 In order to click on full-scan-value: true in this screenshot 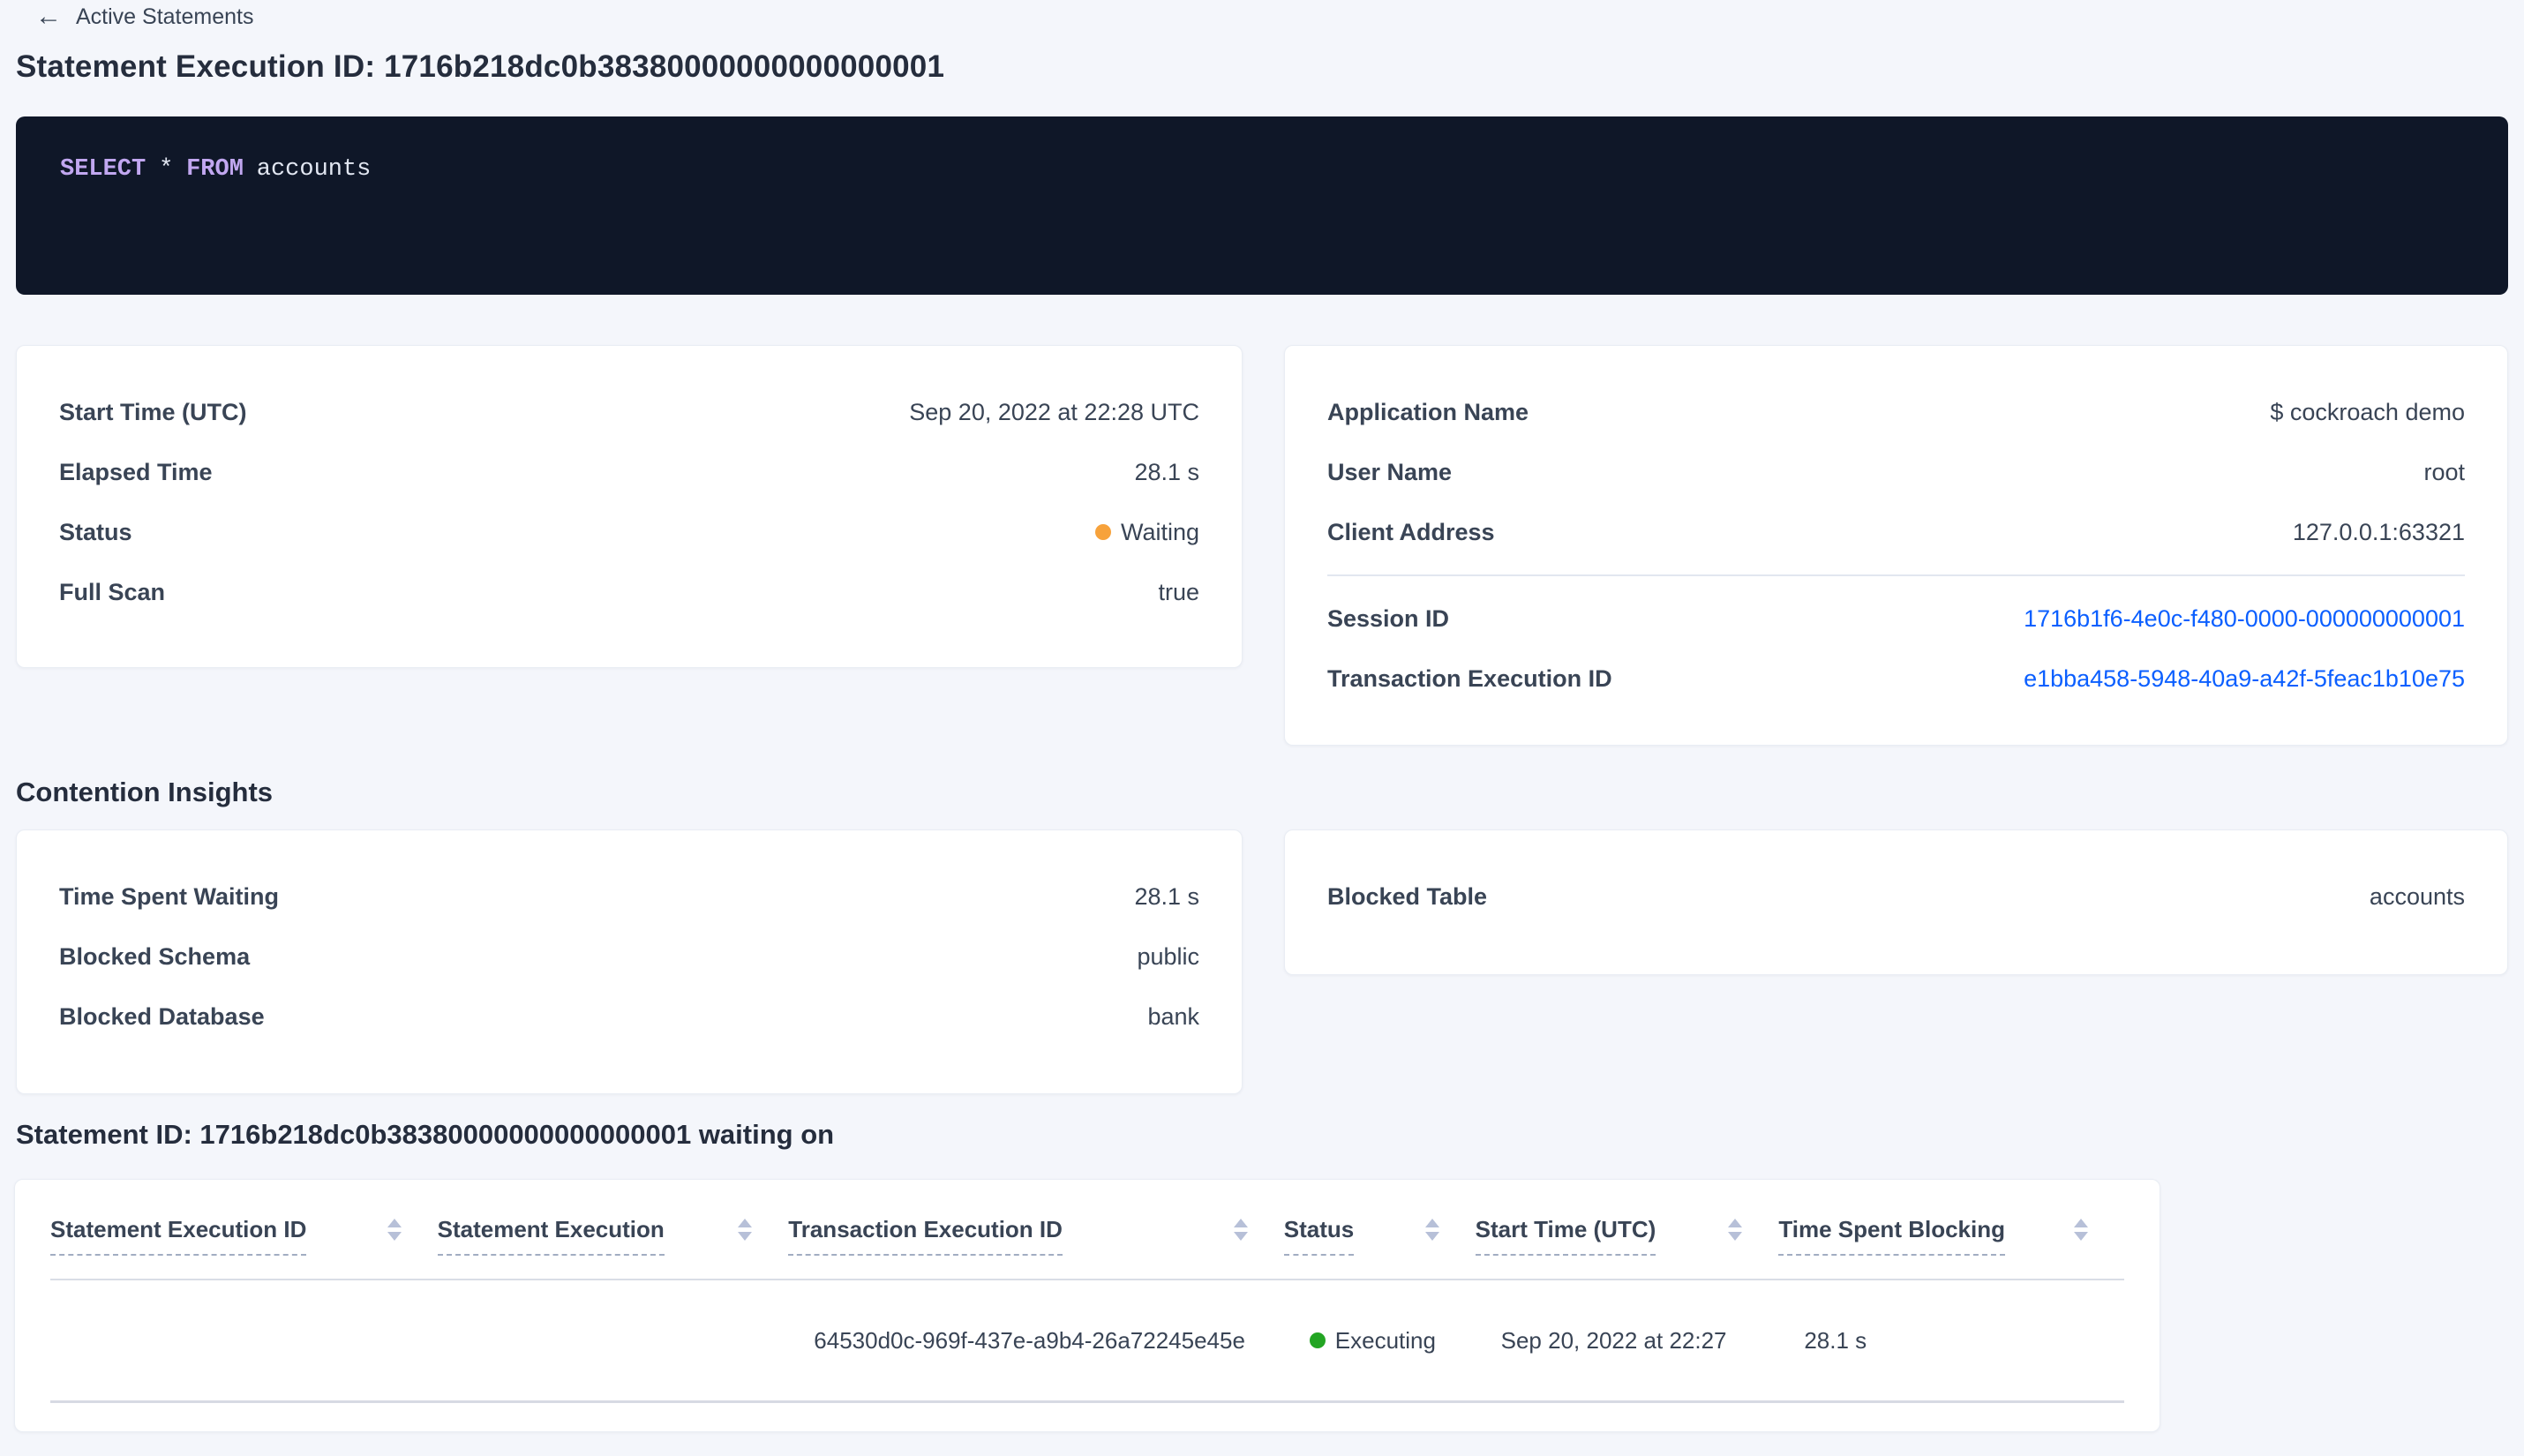, I will do `click(1178, 591)`.